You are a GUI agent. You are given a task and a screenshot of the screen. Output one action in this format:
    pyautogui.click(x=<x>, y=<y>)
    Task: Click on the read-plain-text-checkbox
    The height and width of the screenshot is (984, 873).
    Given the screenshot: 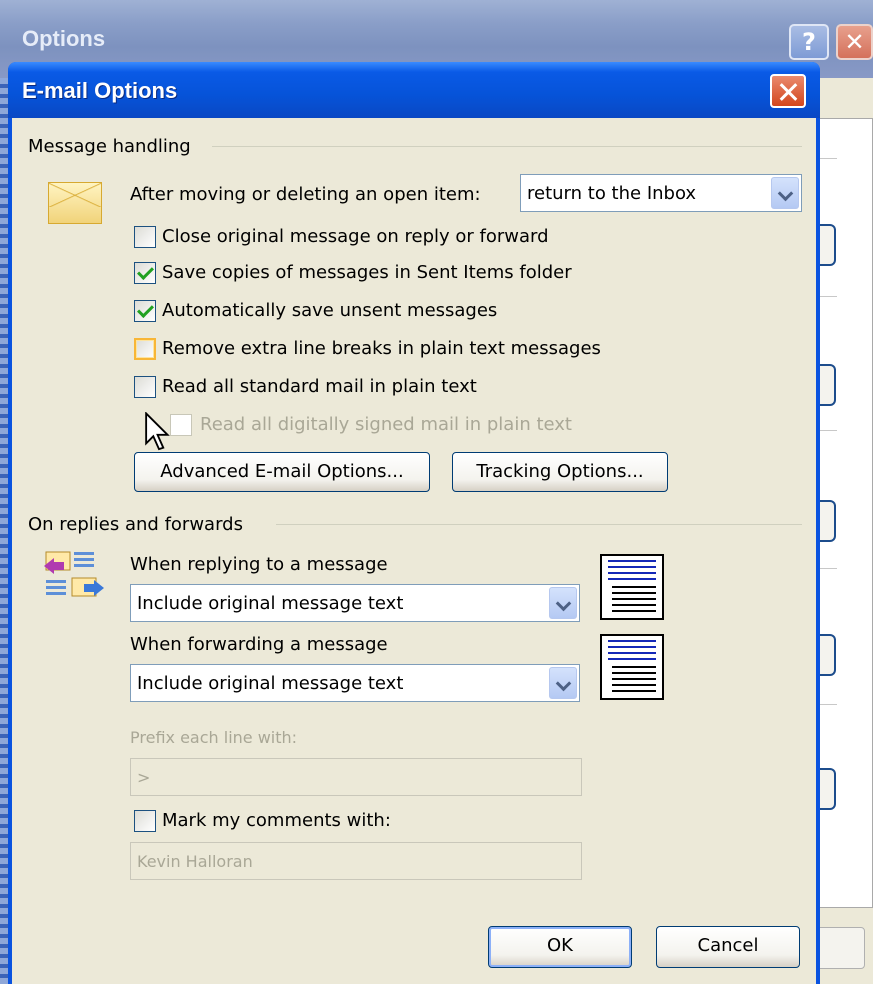 What is the action you would take?
    pyautogui.click(x=145, y=387)
    